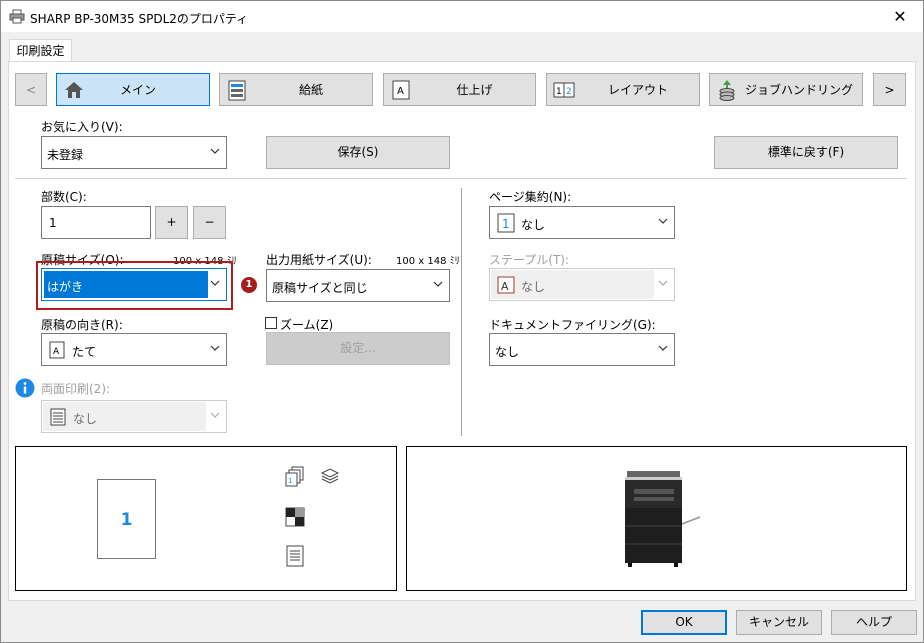  Describe the element at coordinates (461, 312) in the screenshot. I see `column-divider` at that location.